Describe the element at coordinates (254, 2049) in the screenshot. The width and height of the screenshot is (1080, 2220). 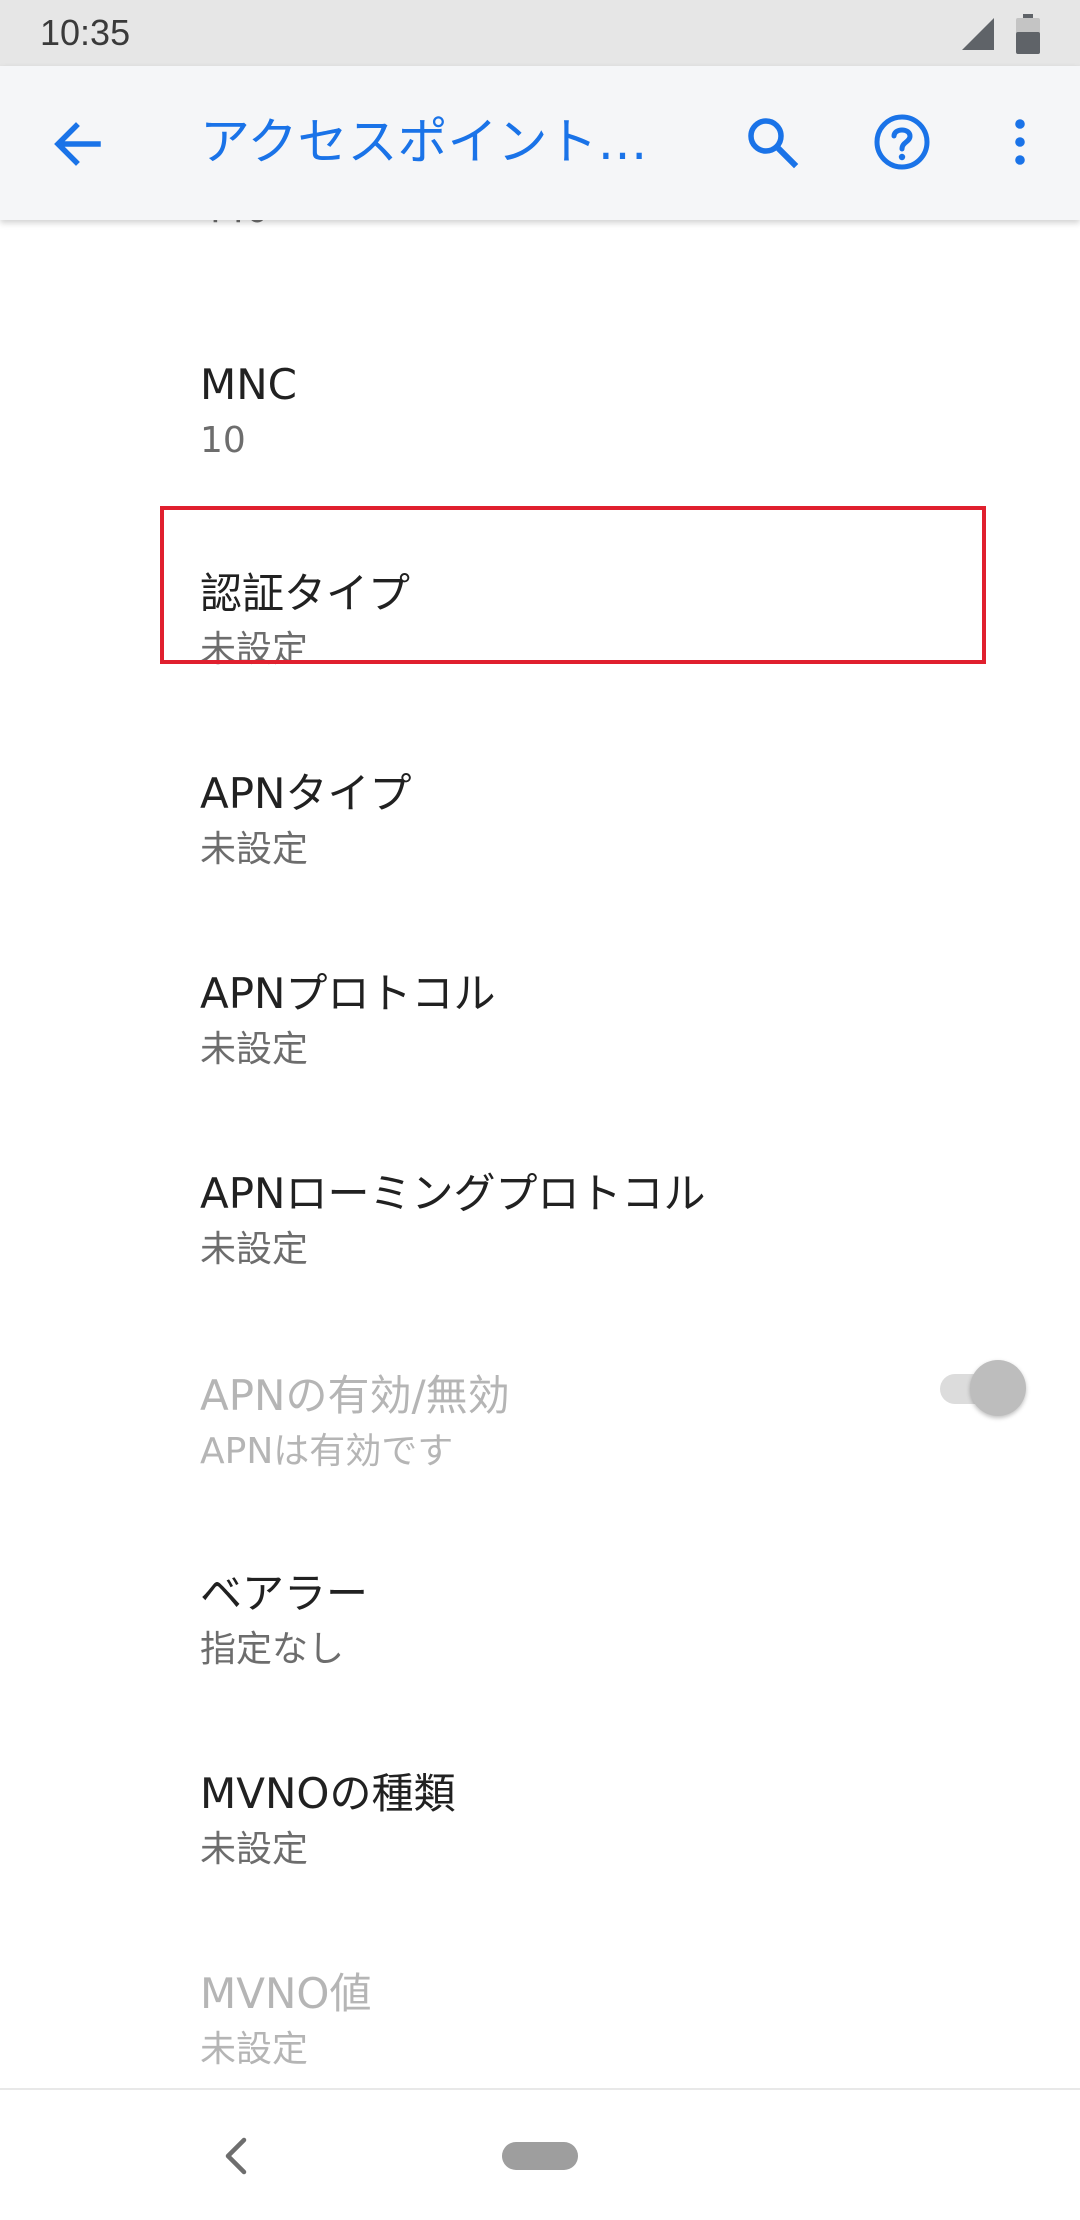
I see `mvno-value-value: 未設定` at that location.